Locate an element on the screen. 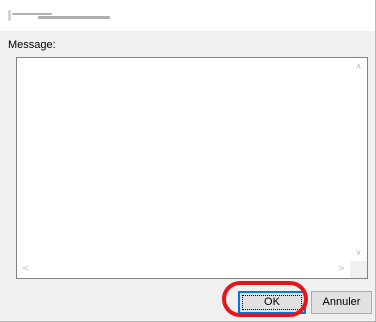 The width and height of the screenshot is (376, 322). scroll-down-icon: ∨ is located at coordinates (358, 253).